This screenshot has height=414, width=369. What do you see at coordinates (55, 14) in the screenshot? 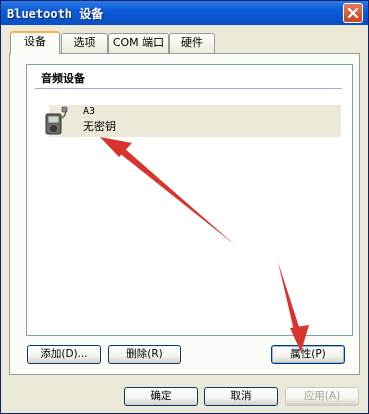
I see `window-title: Bluetooth 设备` at bounding box center [55, 14].